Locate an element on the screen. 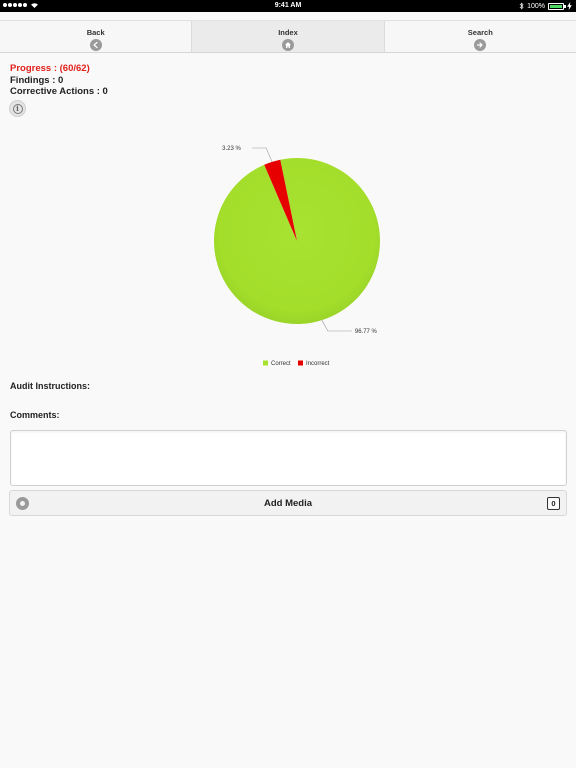  bluetooth-icon is located at coordinates (521, 6).